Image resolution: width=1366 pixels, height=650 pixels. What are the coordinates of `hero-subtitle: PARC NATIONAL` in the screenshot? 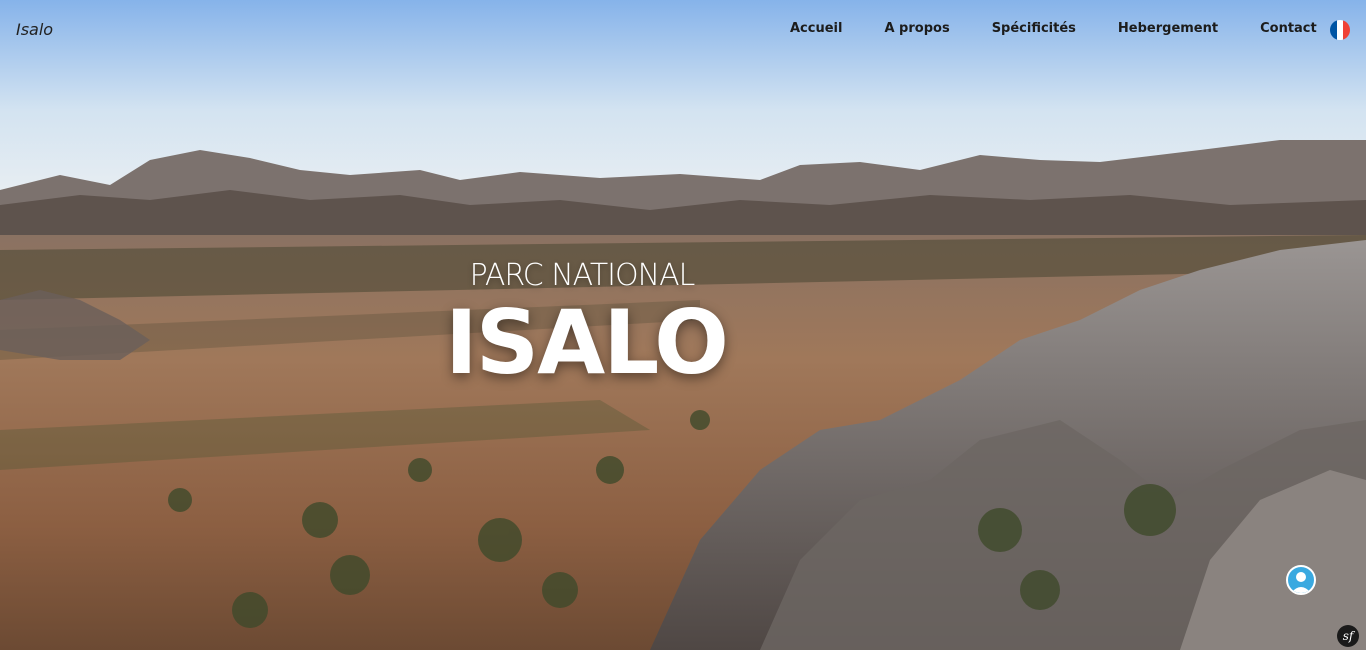 It's located at (582, 275).